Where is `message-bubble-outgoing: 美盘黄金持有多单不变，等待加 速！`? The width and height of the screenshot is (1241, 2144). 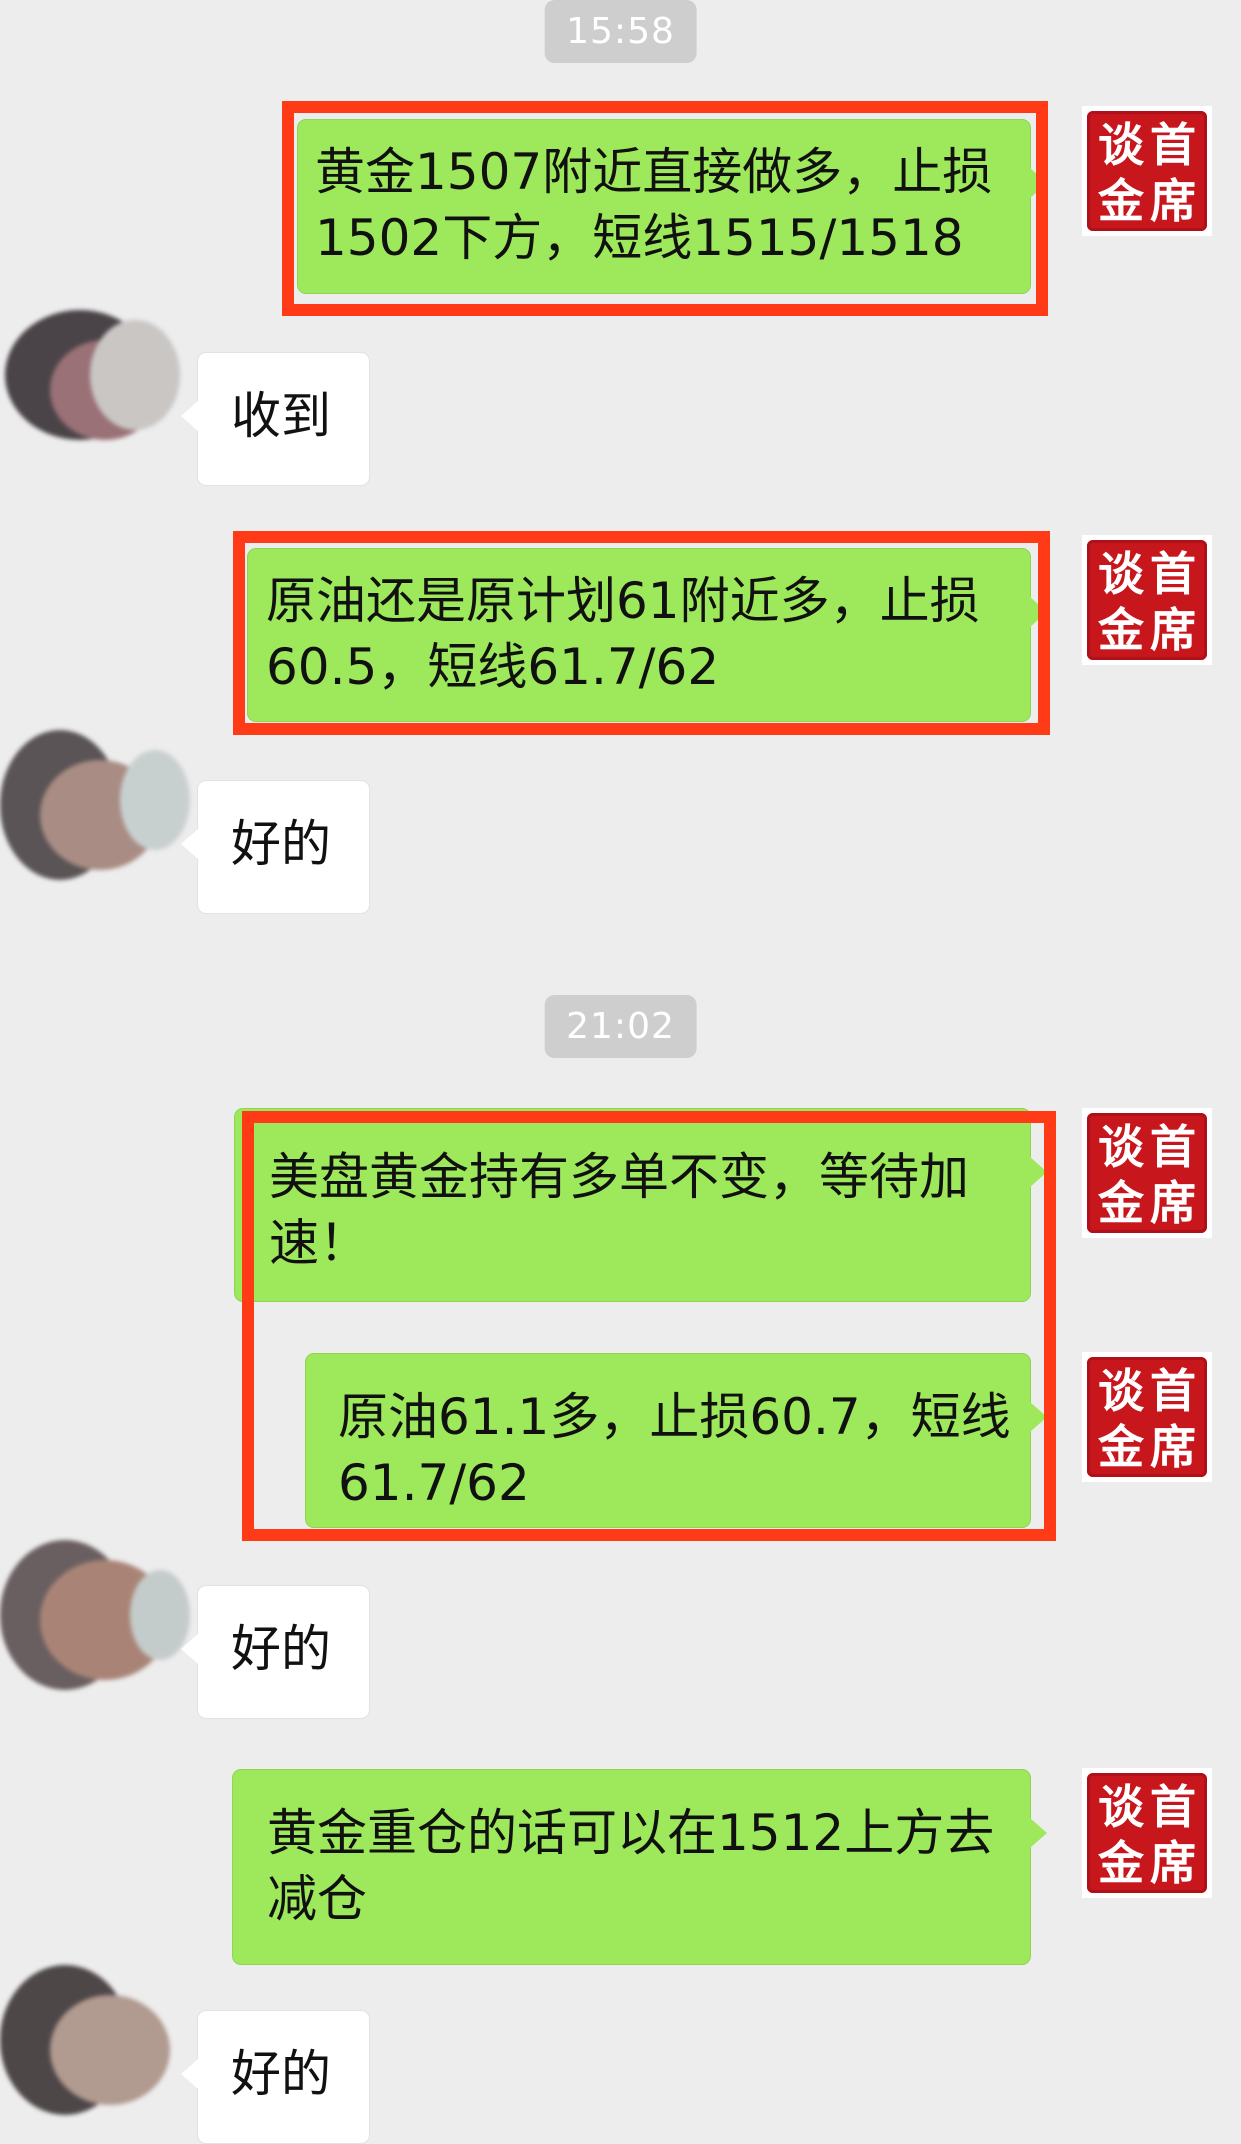 message-bubble-outgoing: 美盘黄金持有多单不变，等待加 速！ is located at coordinates (640, 1205).